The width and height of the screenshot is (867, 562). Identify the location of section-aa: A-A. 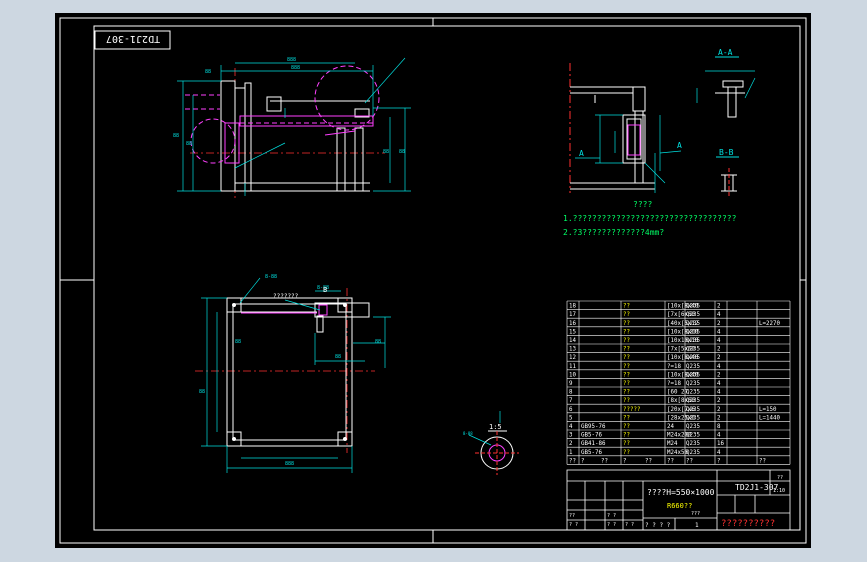
(726, 83).